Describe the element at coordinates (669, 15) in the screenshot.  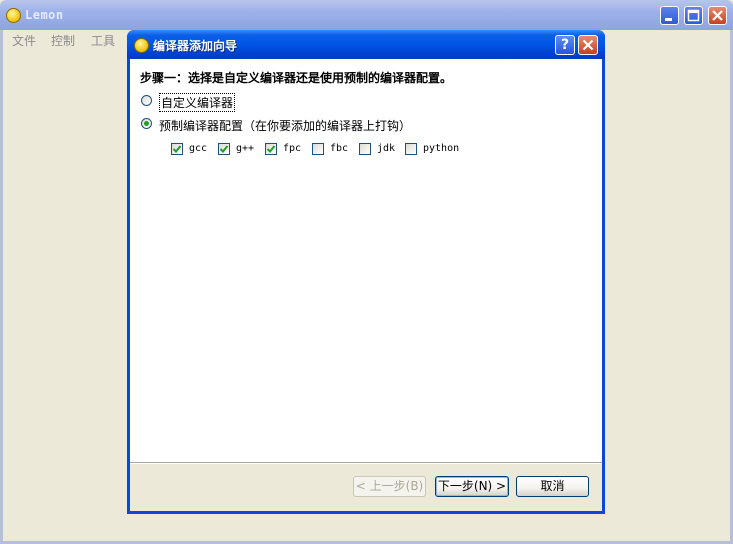
I see `minimize-button` at that location.